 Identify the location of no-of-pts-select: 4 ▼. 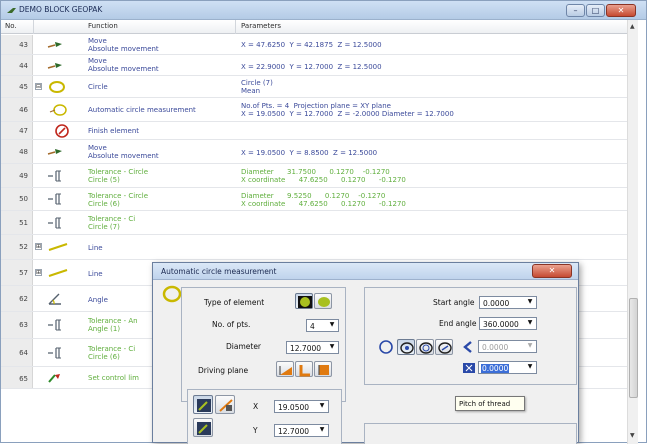
(322, 325).